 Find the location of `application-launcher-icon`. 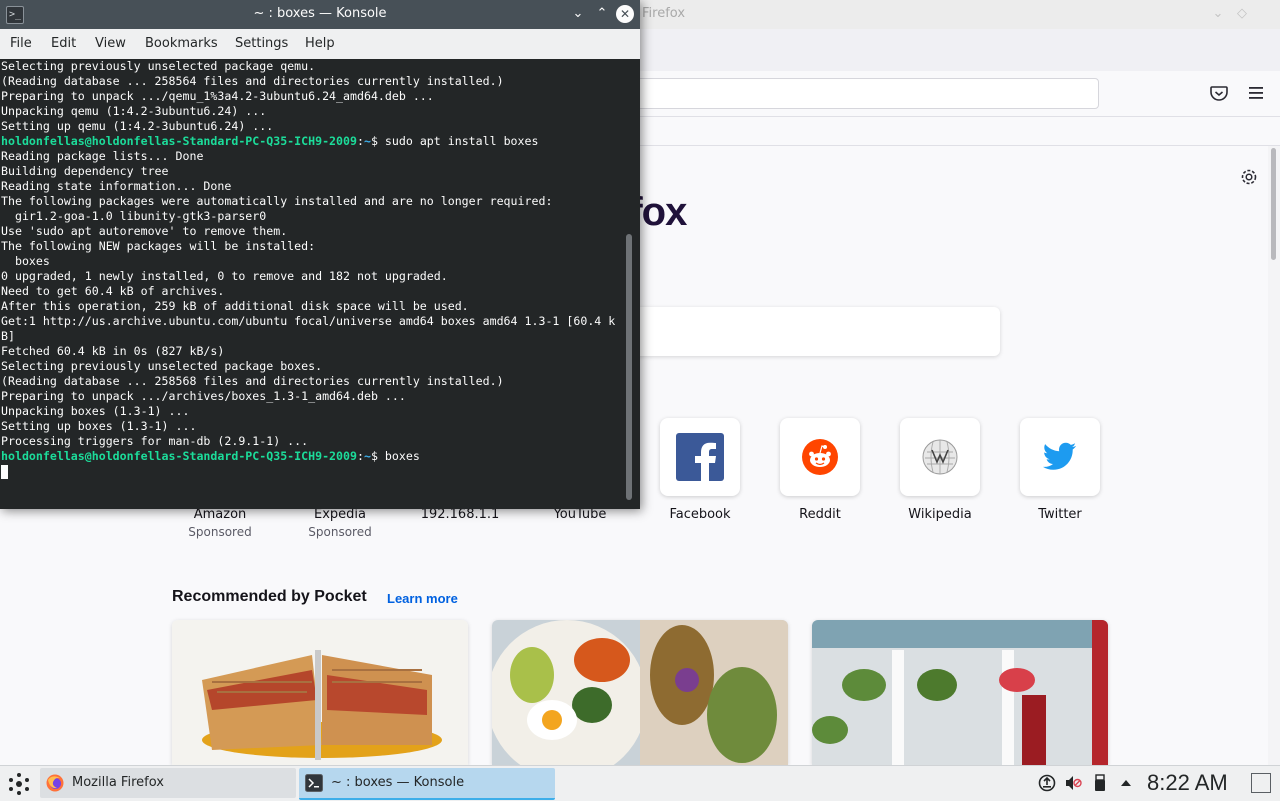

application-launcher-icon is located at coordinates (19, 784).